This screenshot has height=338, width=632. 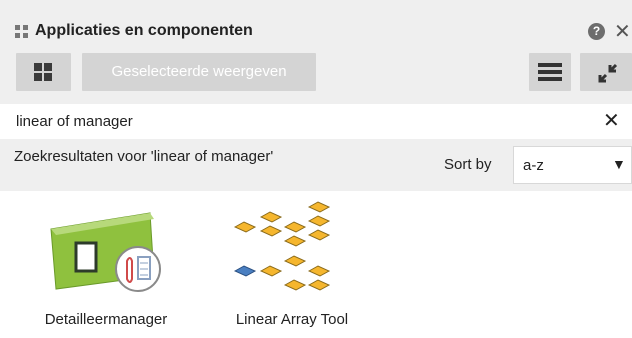 What do you see at coordinates (572, 165) in the screenshot?
I see `sort-select: a-z ▼` at bounding box center [572, 165].